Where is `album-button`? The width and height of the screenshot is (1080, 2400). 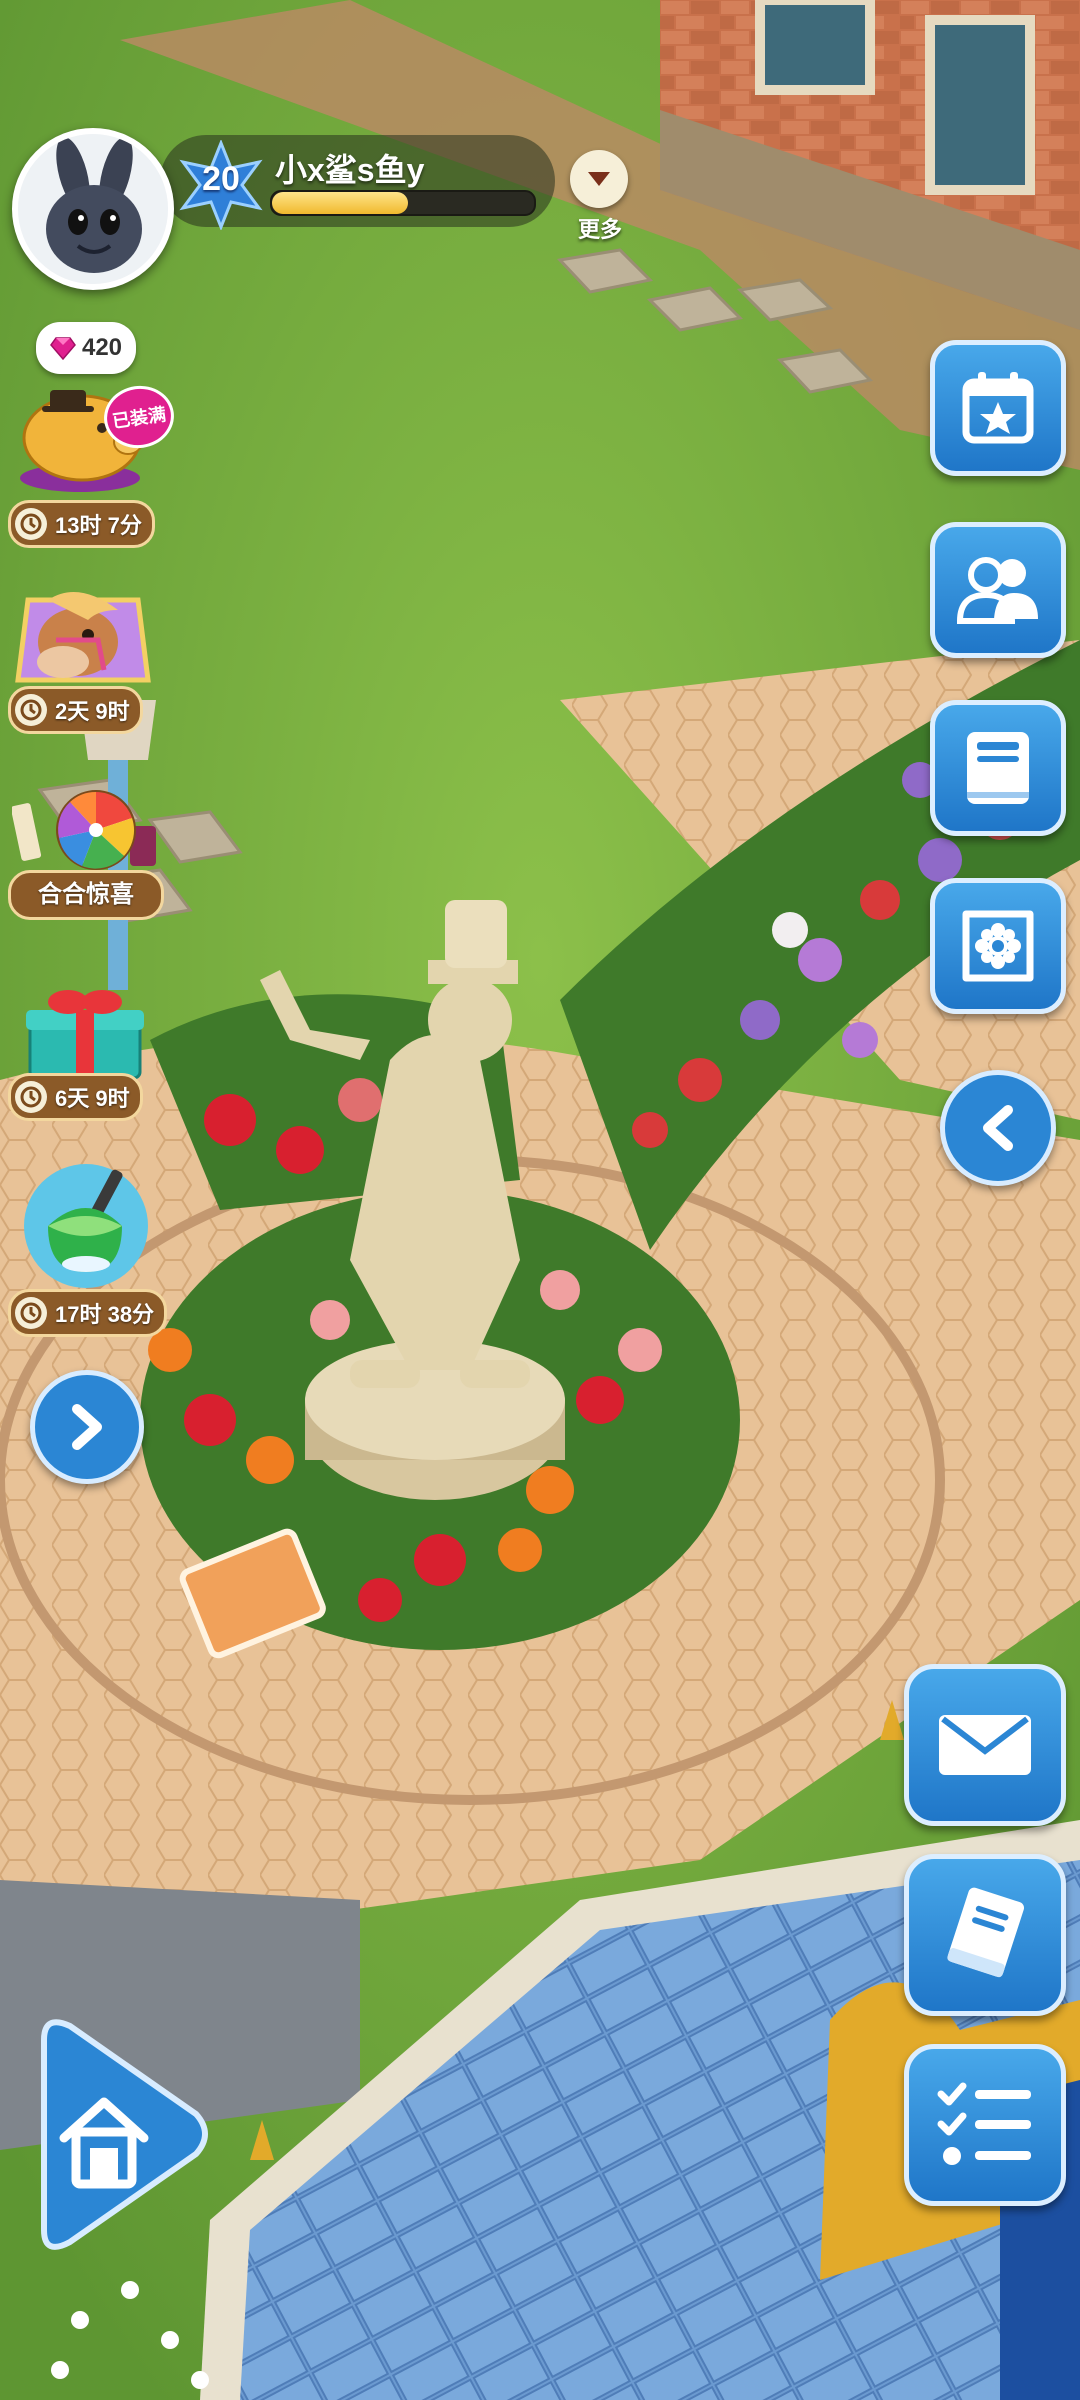 album-button is located at coordinates (998, 768).